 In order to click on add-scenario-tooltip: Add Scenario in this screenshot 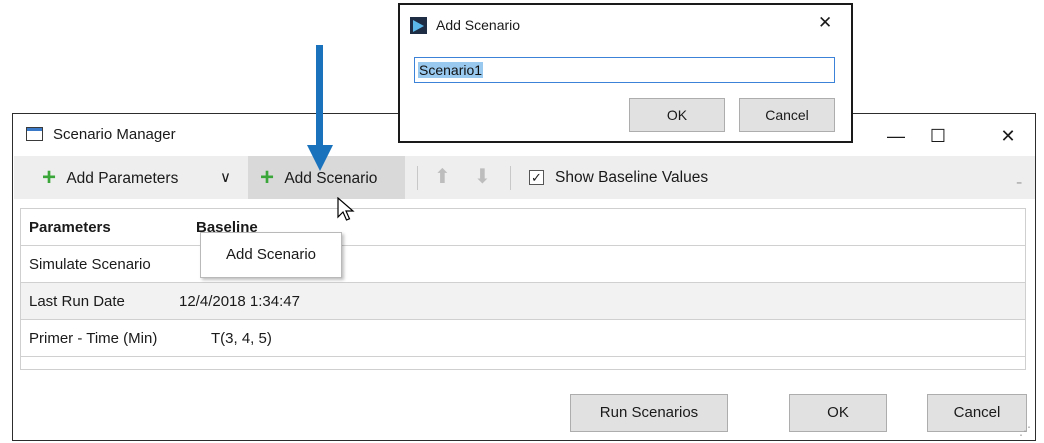, I will do `click(271, 255)`.